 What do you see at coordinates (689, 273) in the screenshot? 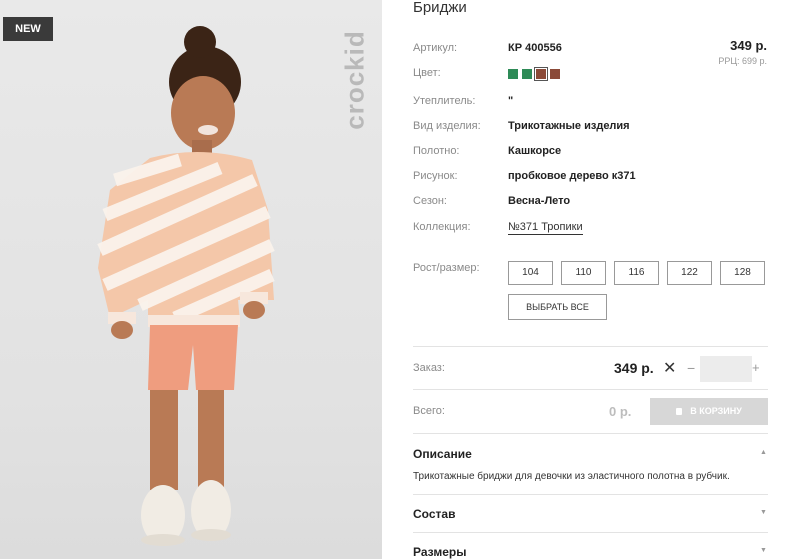
I see `size-option-122: 122` at bounding box center [689, 273].